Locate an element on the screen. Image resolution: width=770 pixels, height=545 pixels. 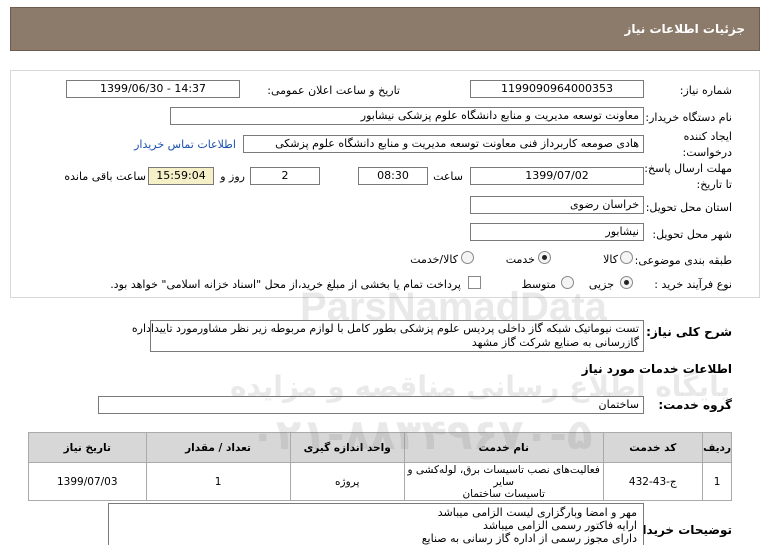
deadline-time-field: 08:30 is located at coordinates (393, 176).